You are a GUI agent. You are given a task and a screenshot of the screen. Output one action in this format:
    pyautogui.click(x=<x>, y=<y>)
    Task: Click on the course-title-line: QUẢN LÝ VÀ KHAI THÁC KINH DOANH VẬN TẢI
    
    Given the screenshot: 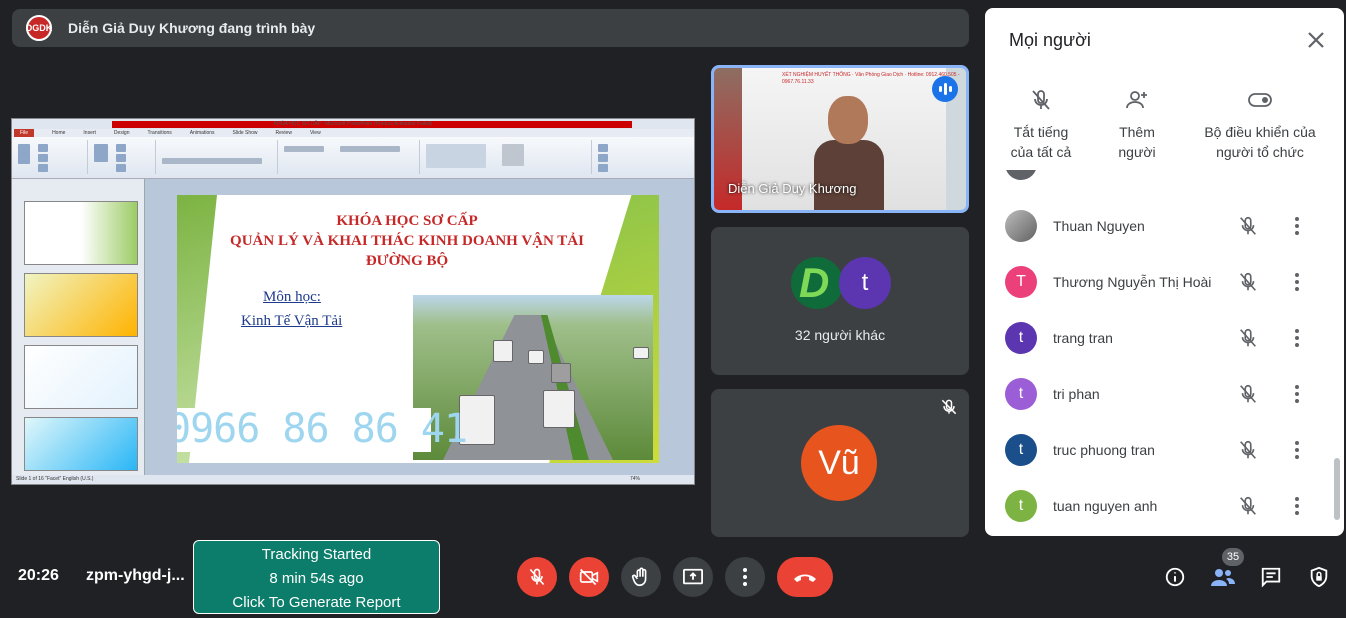 What is the action you would take?
    pyautogui.click(x=407, y=241)
    